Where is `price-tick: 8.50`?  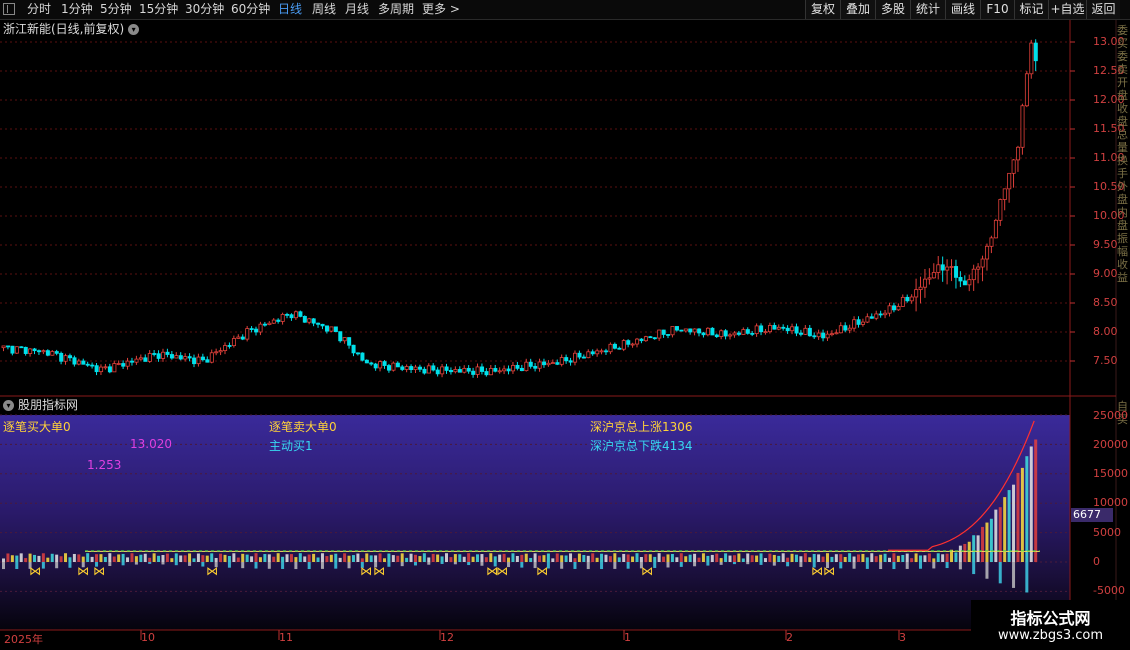
price-tick: 8.50 is located at coordinates (1105, 302).